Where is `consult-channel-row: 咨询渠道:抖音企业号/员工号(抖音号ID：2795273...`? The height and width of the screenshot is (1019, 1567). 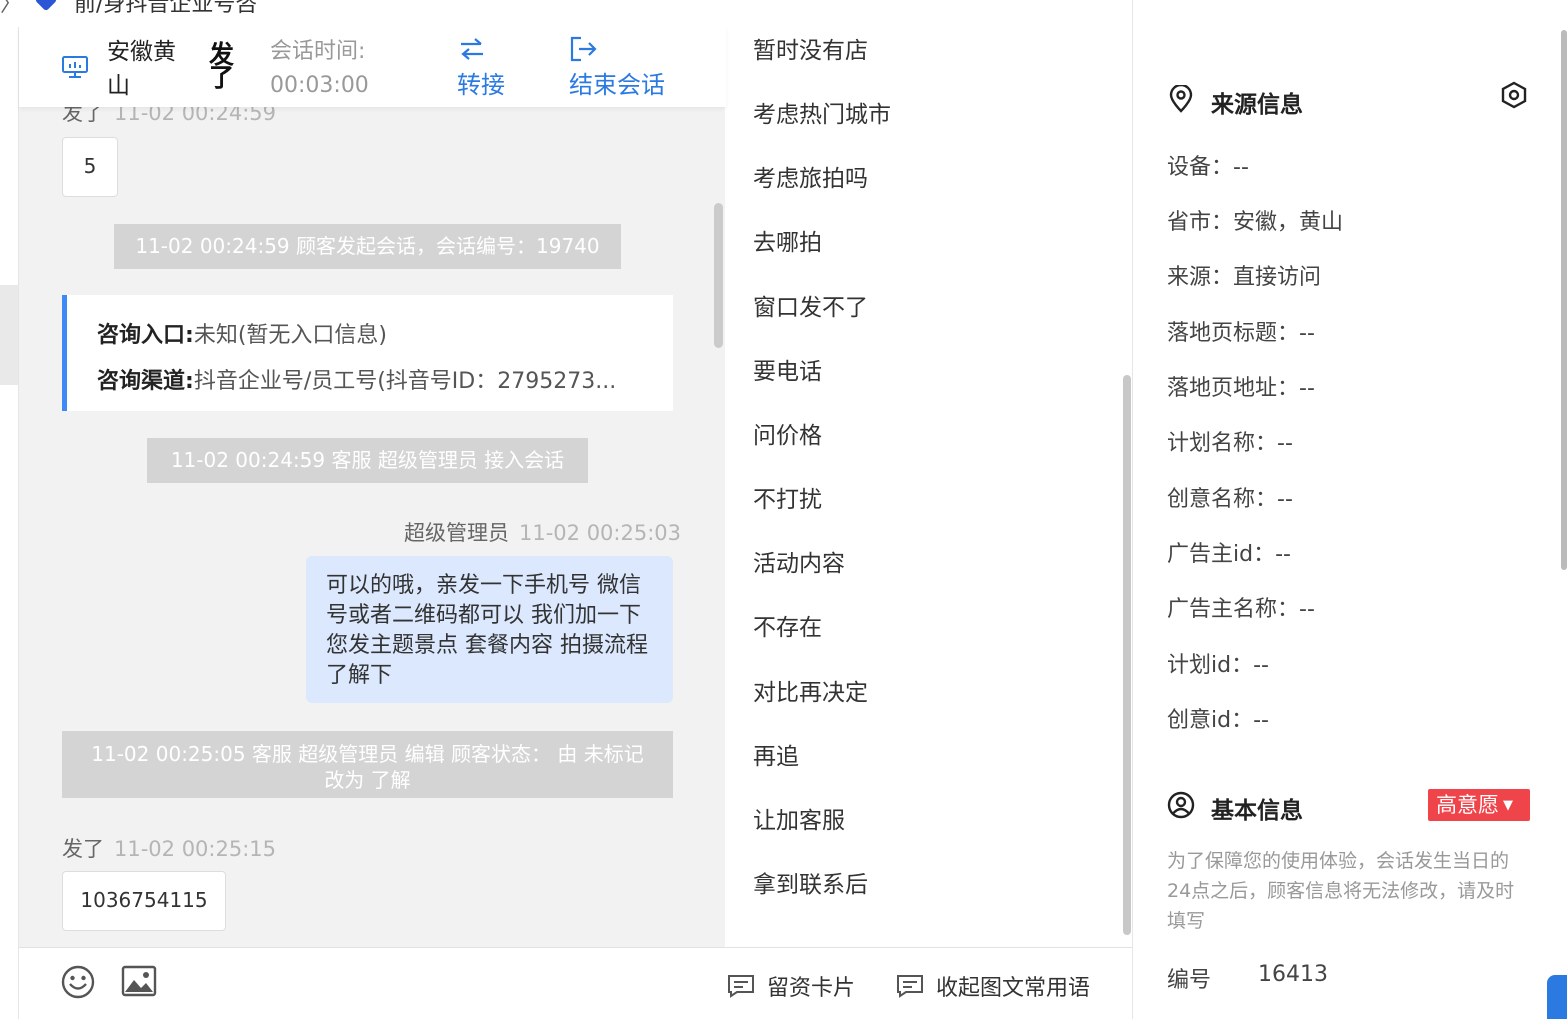 consult-channel-row: 咨询渠道:抖音企业号/员工号(抖音号ID：2795273... is located at coordinates (356, 379).